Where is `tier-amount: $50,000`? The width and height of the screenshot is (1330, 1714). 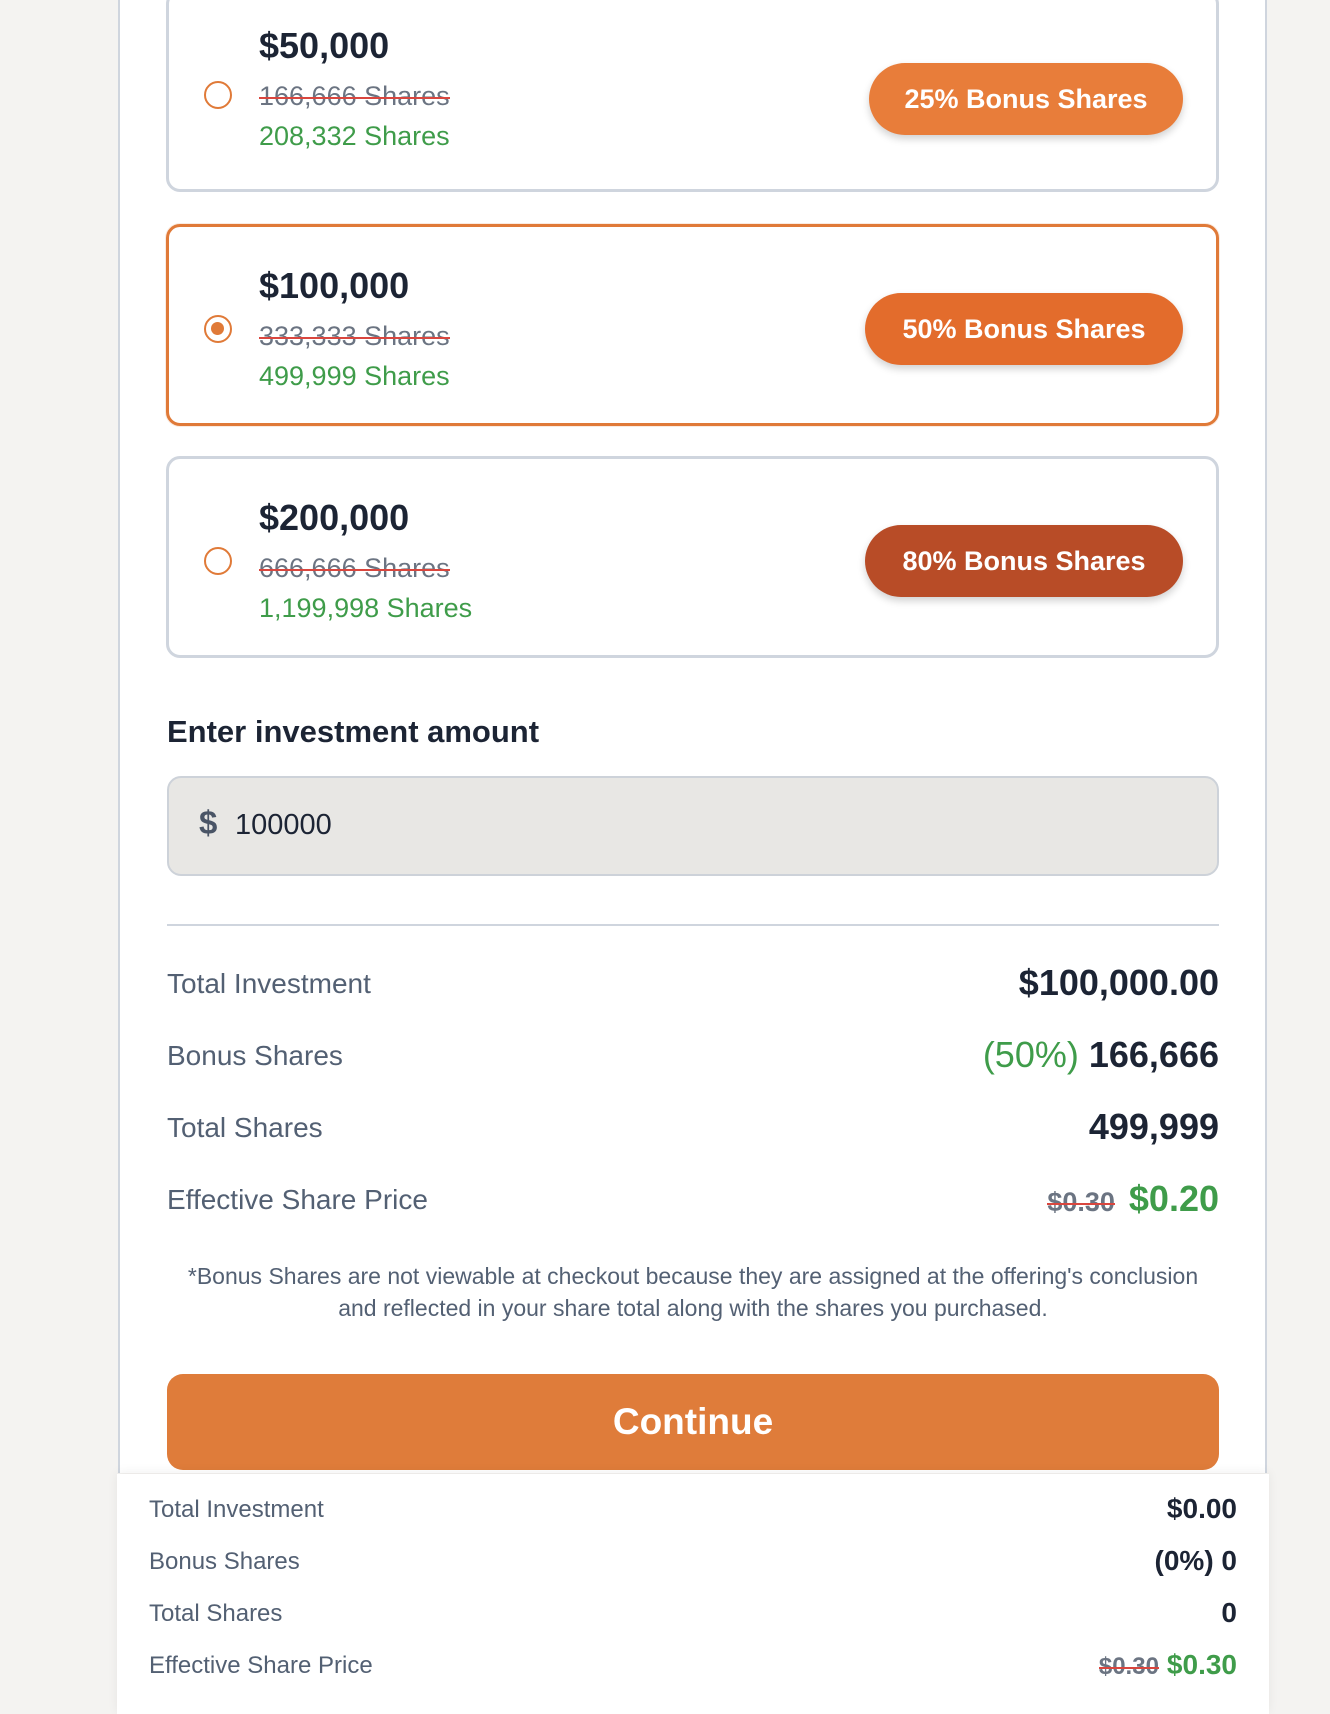 tier-amount: $50,000 is located at coordinates (324, 45).